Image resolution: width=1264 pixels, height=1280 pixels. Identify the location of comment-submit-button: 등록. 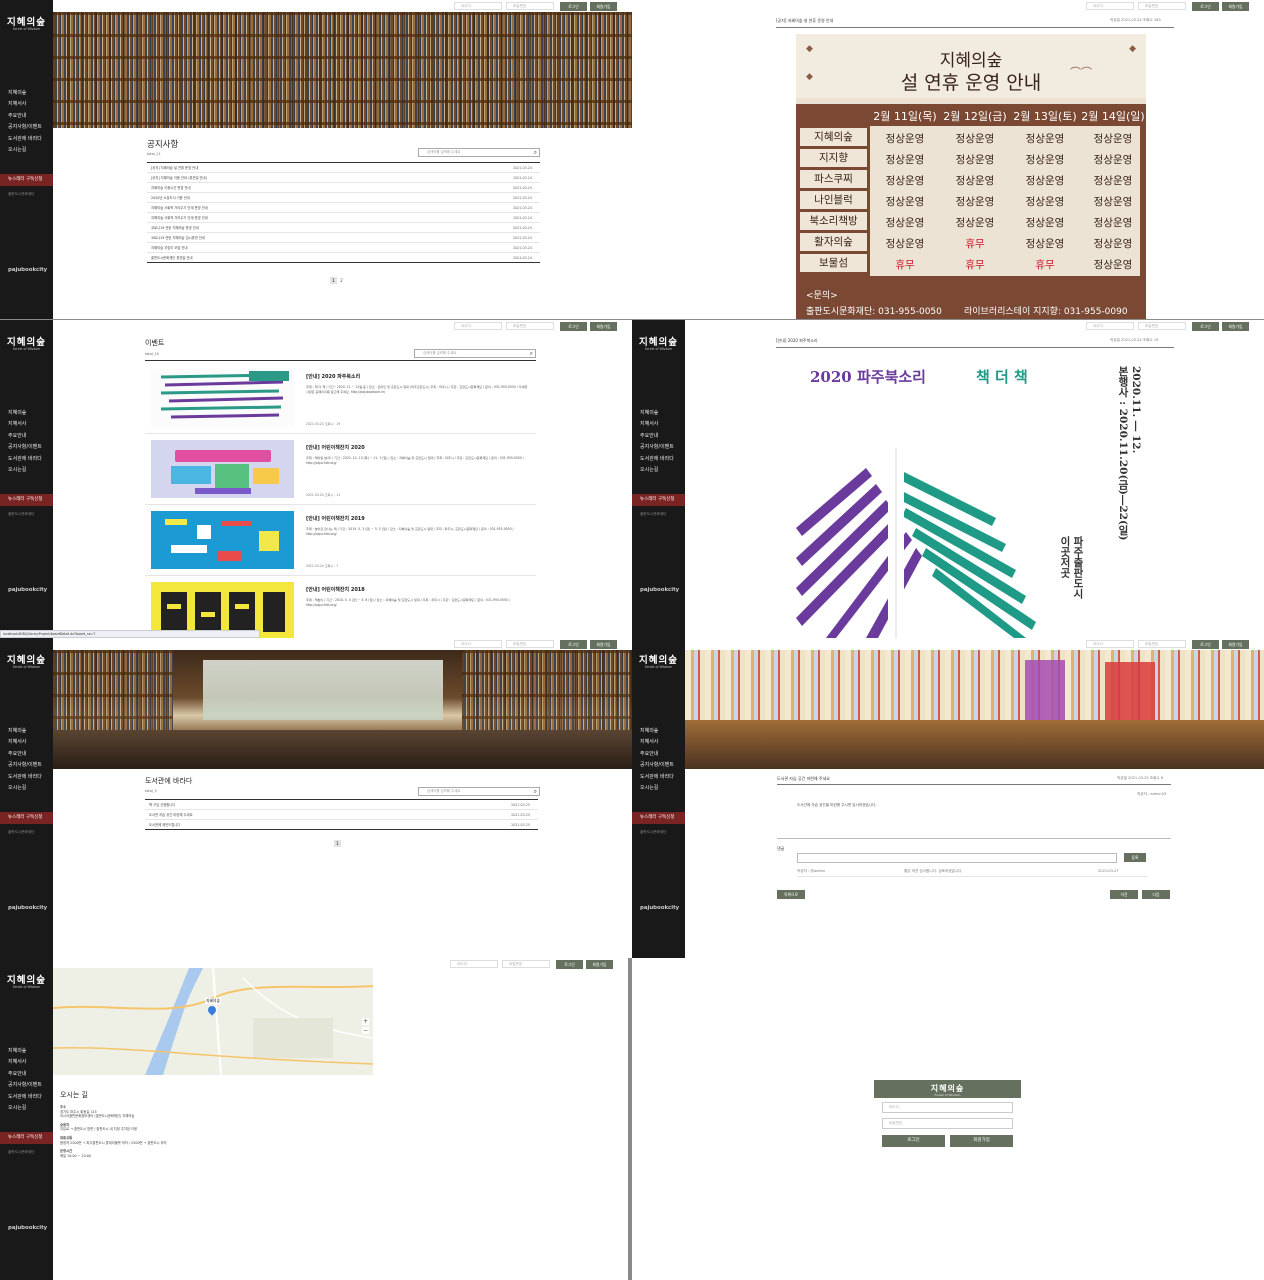
(1135, 857).